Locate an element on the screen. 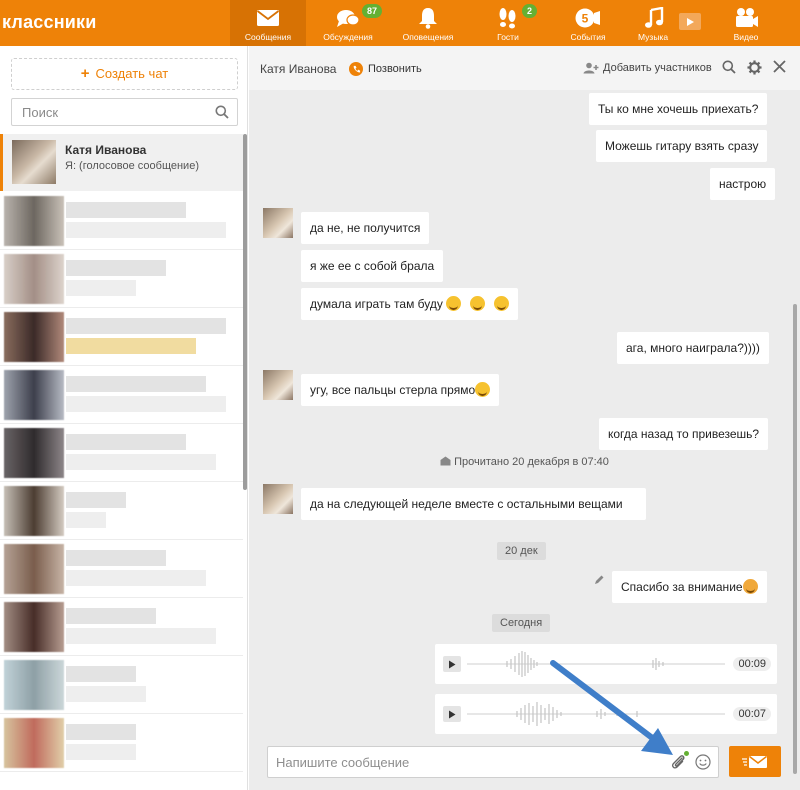  send-button is located at coordinates (755, 761).